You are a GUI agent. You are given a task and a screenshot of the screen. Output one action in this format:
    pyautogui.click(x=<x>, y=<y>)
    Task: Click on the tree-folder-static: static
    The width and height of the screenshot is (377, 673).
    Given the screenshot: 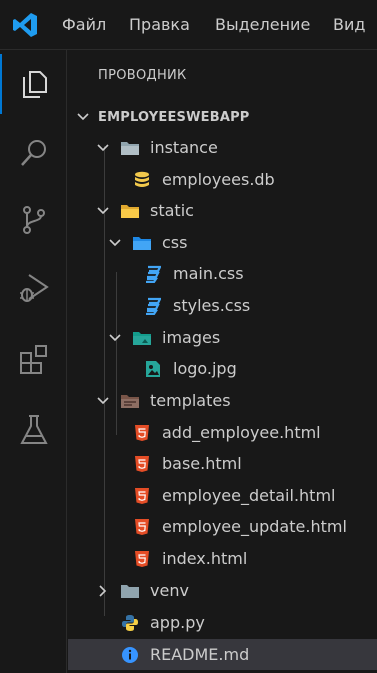 What is the action you would take?
    pyautogui.click(x=222, y=210)
    